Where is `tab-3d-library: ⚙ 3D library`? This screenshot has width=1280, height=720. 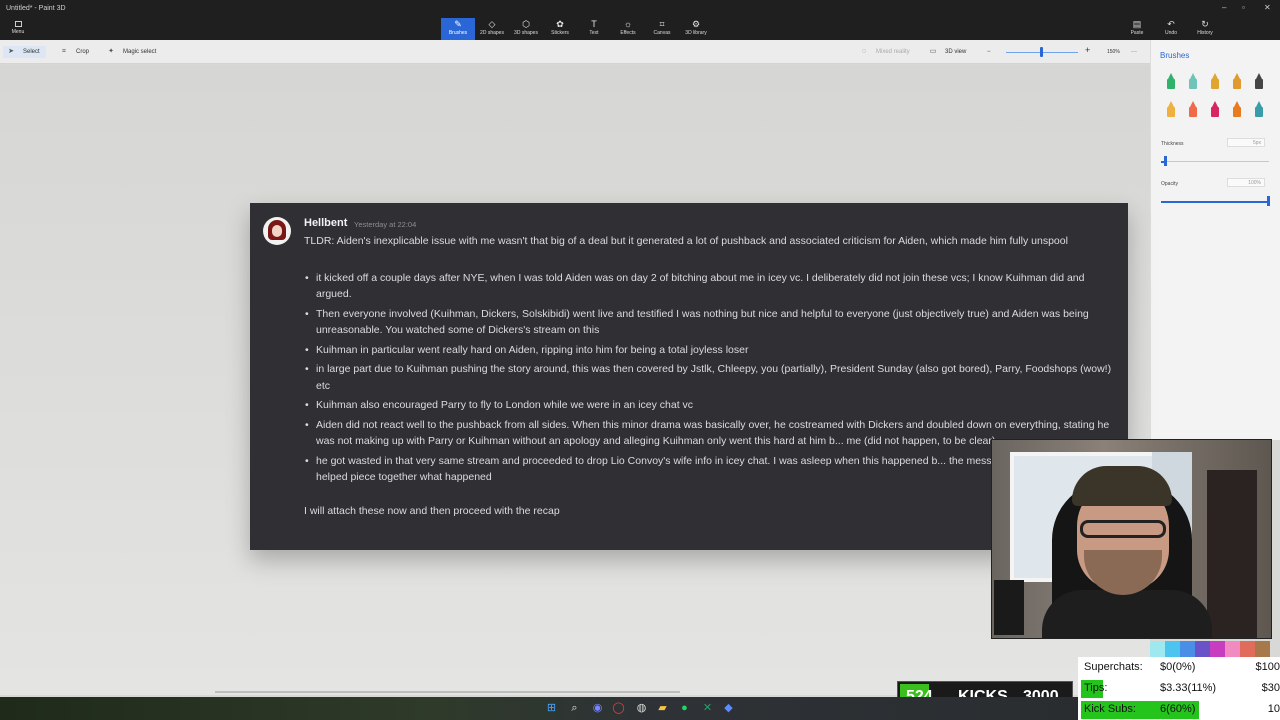
tab-3d-library: ⚙ 3D library is located at coordinates (696, 29).